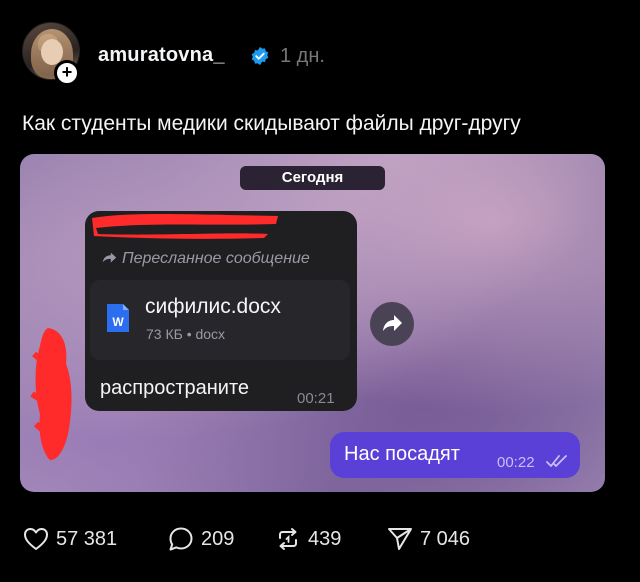  I want to click on follow-plus-button: +, so click(67, 73).